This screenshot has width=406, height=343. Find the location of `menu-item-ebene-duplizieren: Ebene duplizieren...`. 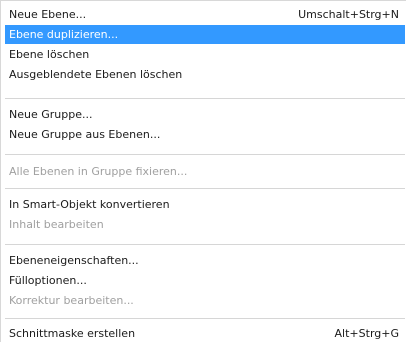

menu-item-ebene-duplizieren: Ebene duplizieren... is located at coordinates (205, 34).